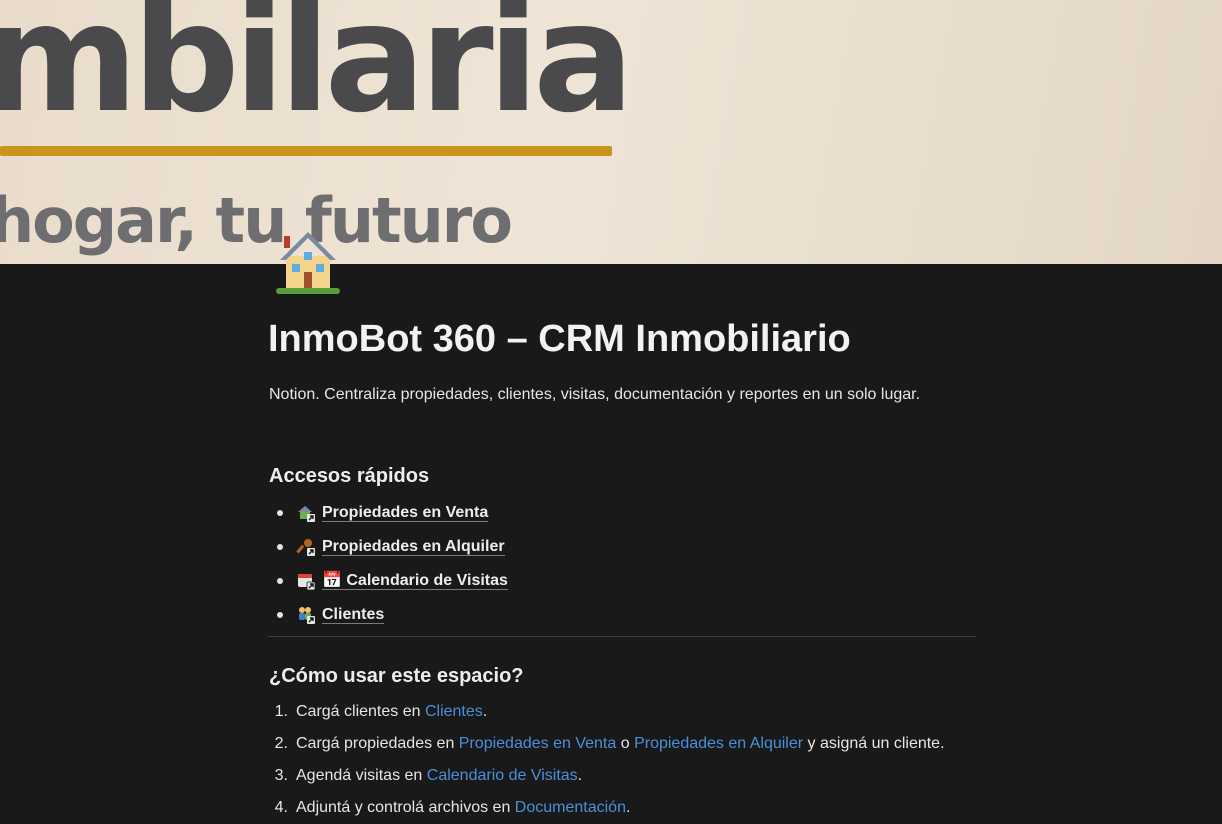 The image size is (1222, 824). I want to click on quick-access-heading: Accesos rápidos, so click(349, 476).